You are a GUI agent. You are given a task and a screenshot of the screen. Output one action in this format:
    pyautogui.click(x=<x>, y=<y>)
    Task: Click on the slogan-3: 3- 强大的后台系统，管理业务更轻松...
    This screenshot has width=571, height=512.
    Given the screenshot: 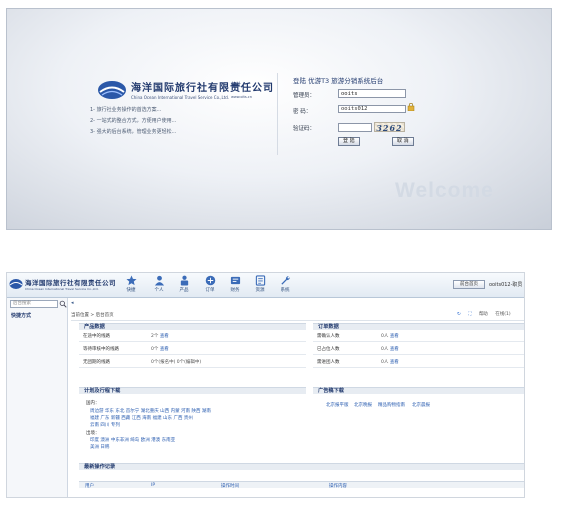 What is the action you would take?
    pyautogui.click(x=133, y=132)
    